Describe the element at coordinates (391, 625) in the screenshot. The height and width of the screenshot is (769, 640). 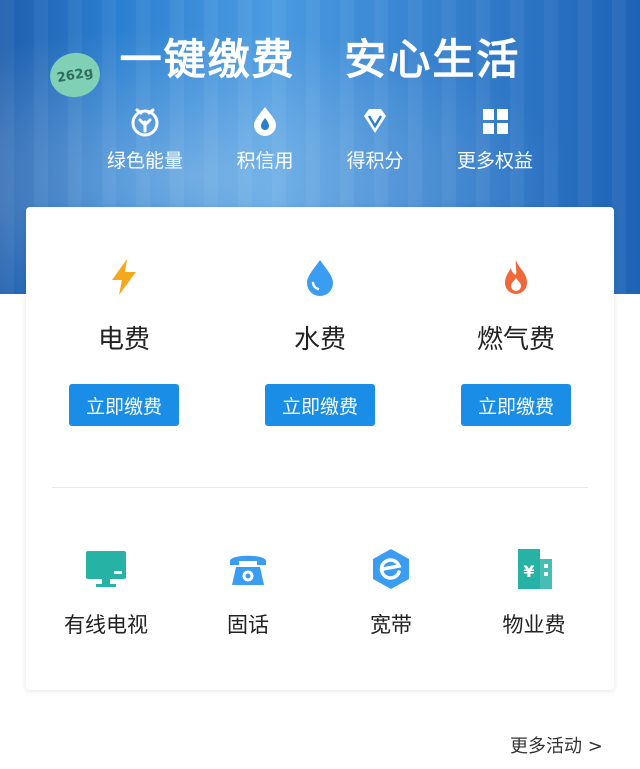
I see `service-name: 宽带` at that location.